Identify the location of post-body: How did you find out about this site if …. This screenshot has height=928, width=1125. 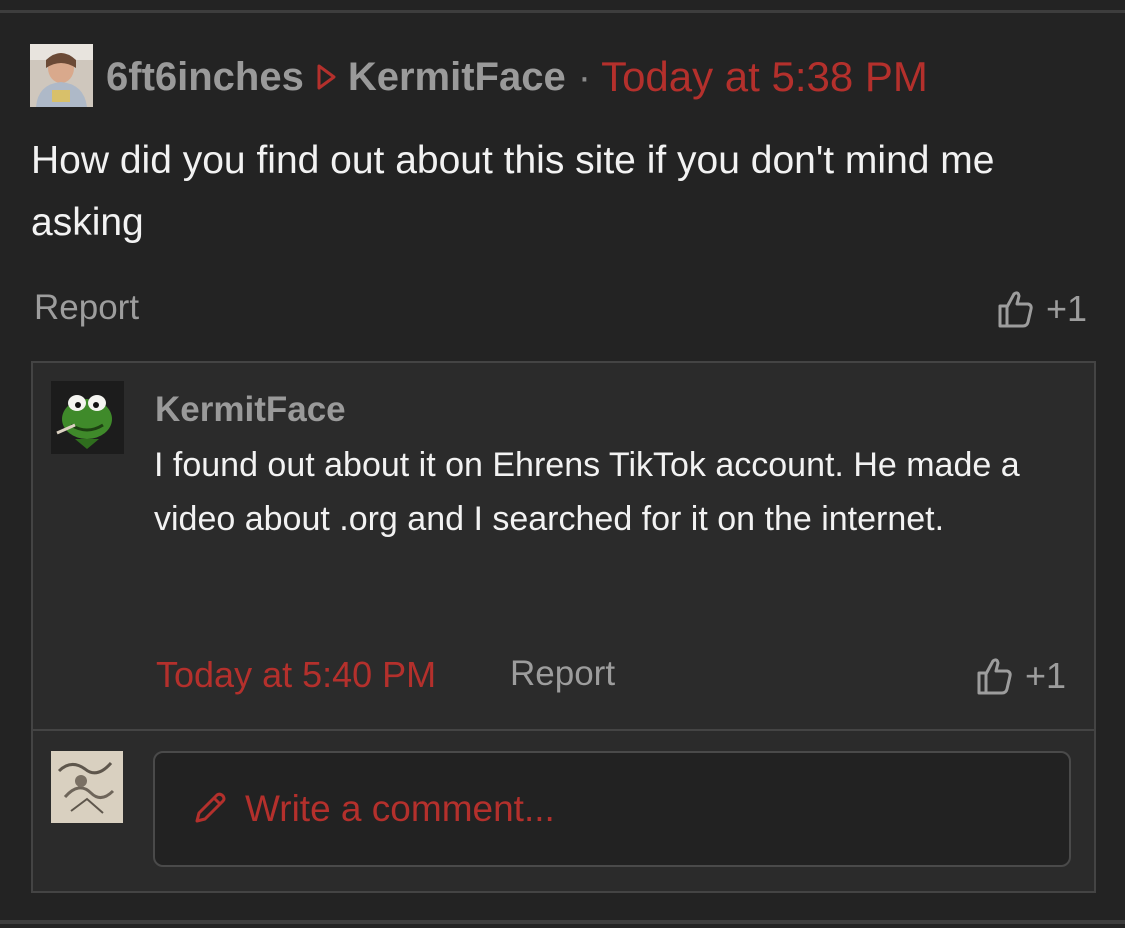
(513, 191).